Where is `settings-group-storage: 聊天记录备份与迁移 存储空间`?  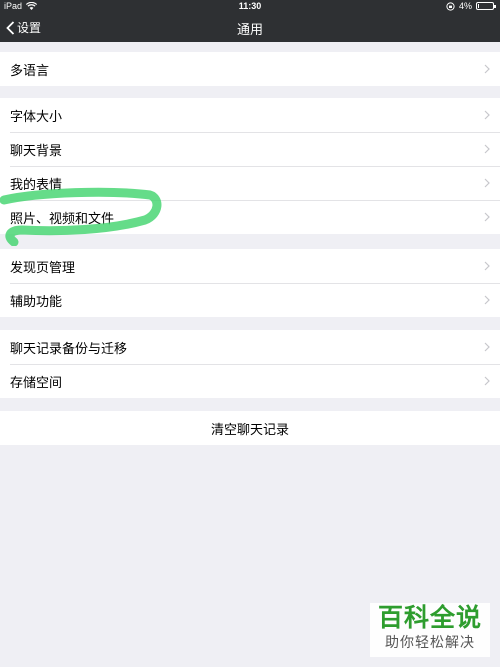
settings-group-storage: 聊天记录备份与迁移 存储空间 is located at coordinates (250, 364).